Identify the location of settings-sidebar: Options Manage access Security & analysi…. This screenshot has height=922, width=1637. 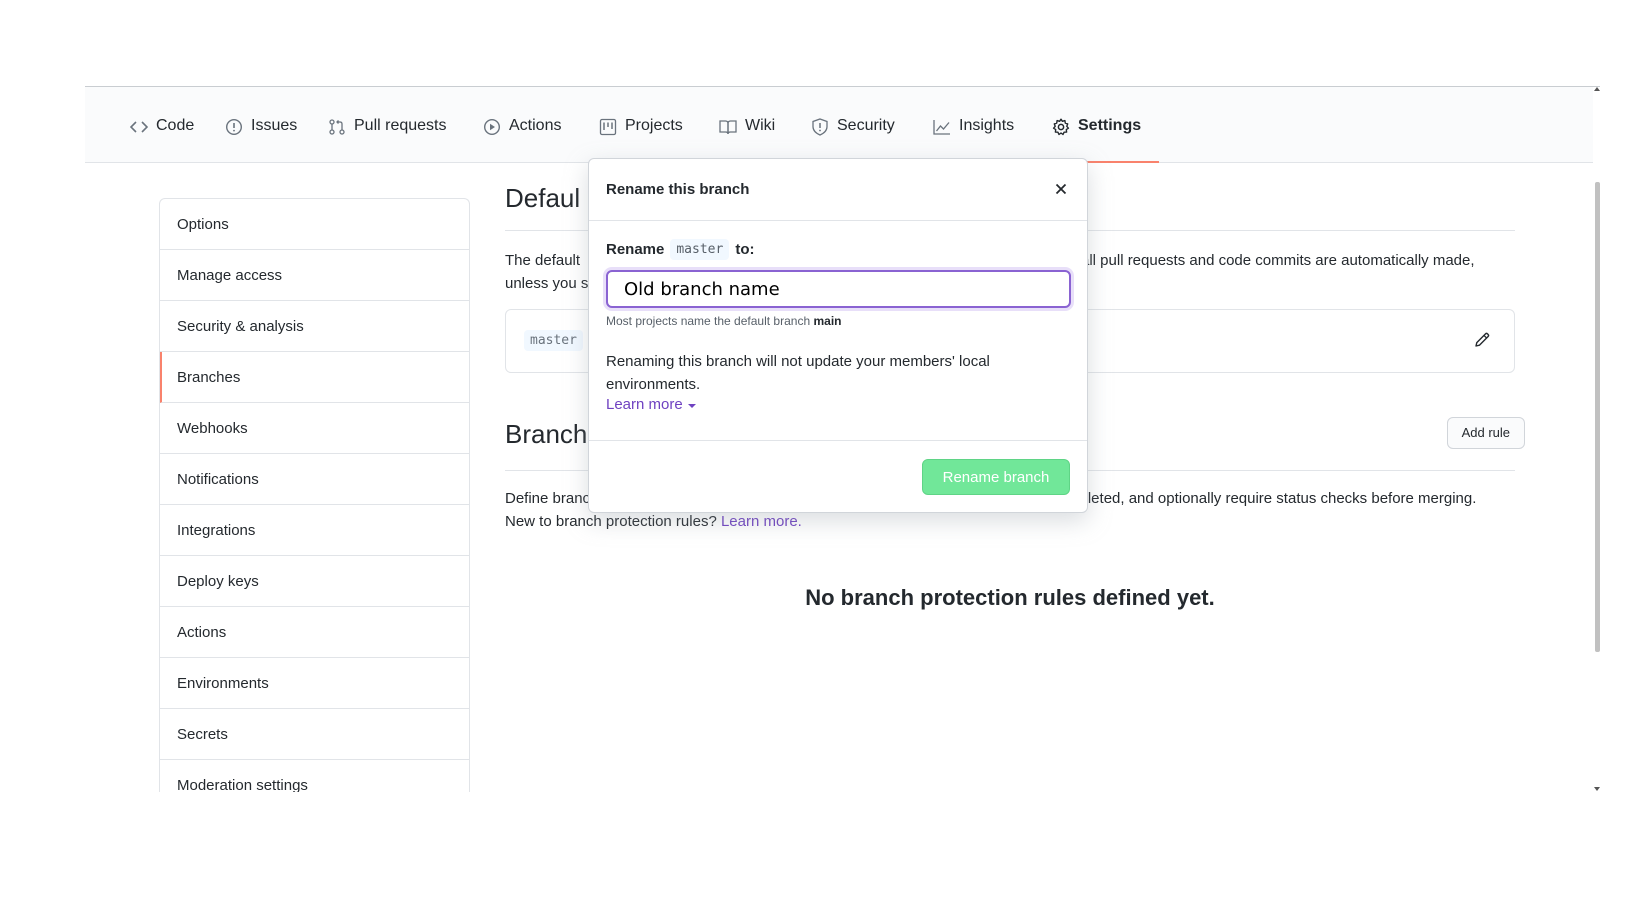
(314, 495).